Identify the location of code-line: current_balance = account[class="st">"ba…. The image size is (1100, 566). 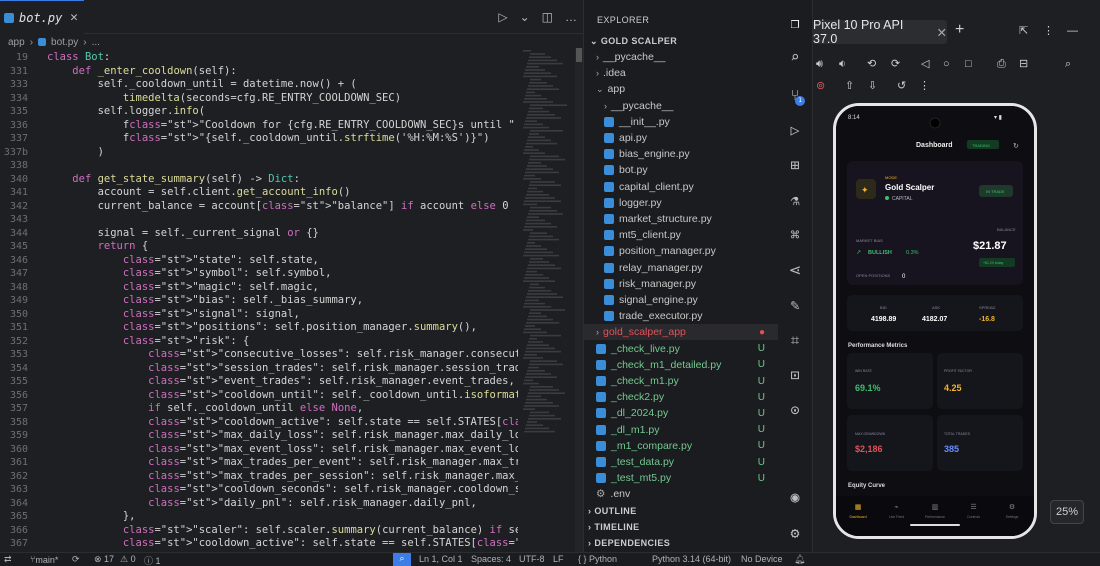
(278, 206).